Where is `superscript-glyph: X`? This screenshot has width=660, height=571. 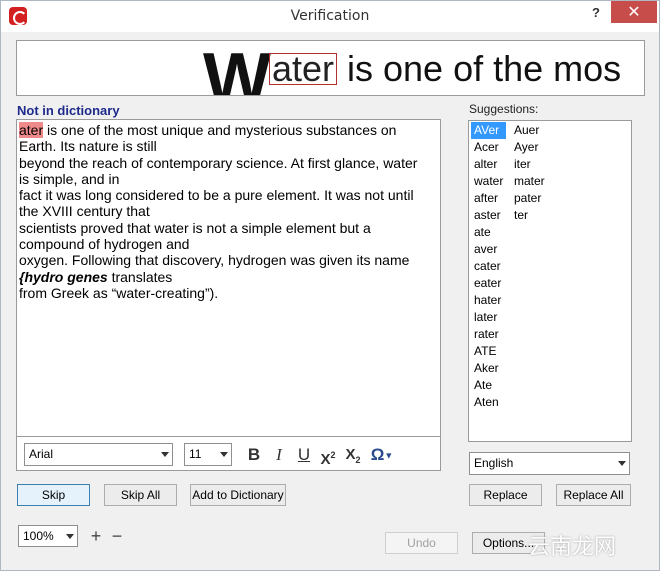
superscript-glyph: X is located at coordinates (325, 459).